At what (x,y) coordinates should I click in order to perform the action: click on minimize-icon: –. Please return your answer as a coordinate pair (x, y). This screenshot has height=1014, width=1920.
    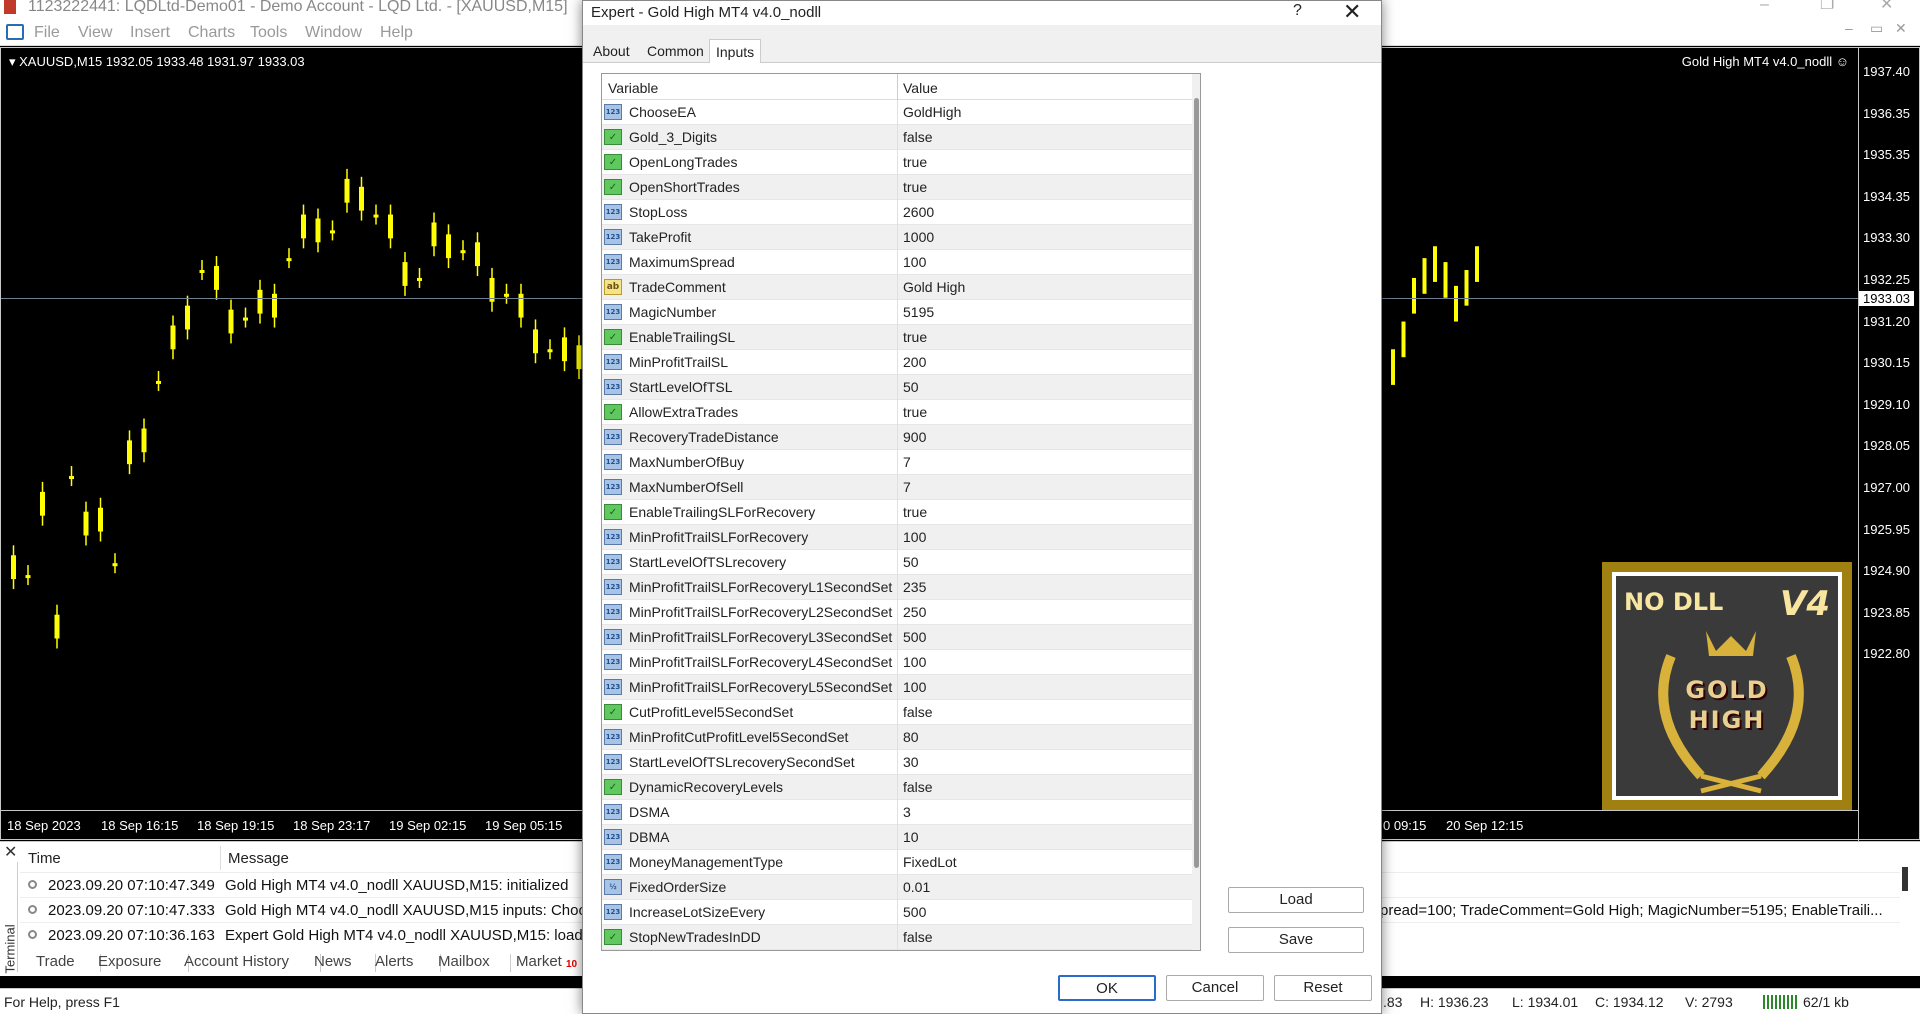
    Looking at the image, I should click on (1764, 6).